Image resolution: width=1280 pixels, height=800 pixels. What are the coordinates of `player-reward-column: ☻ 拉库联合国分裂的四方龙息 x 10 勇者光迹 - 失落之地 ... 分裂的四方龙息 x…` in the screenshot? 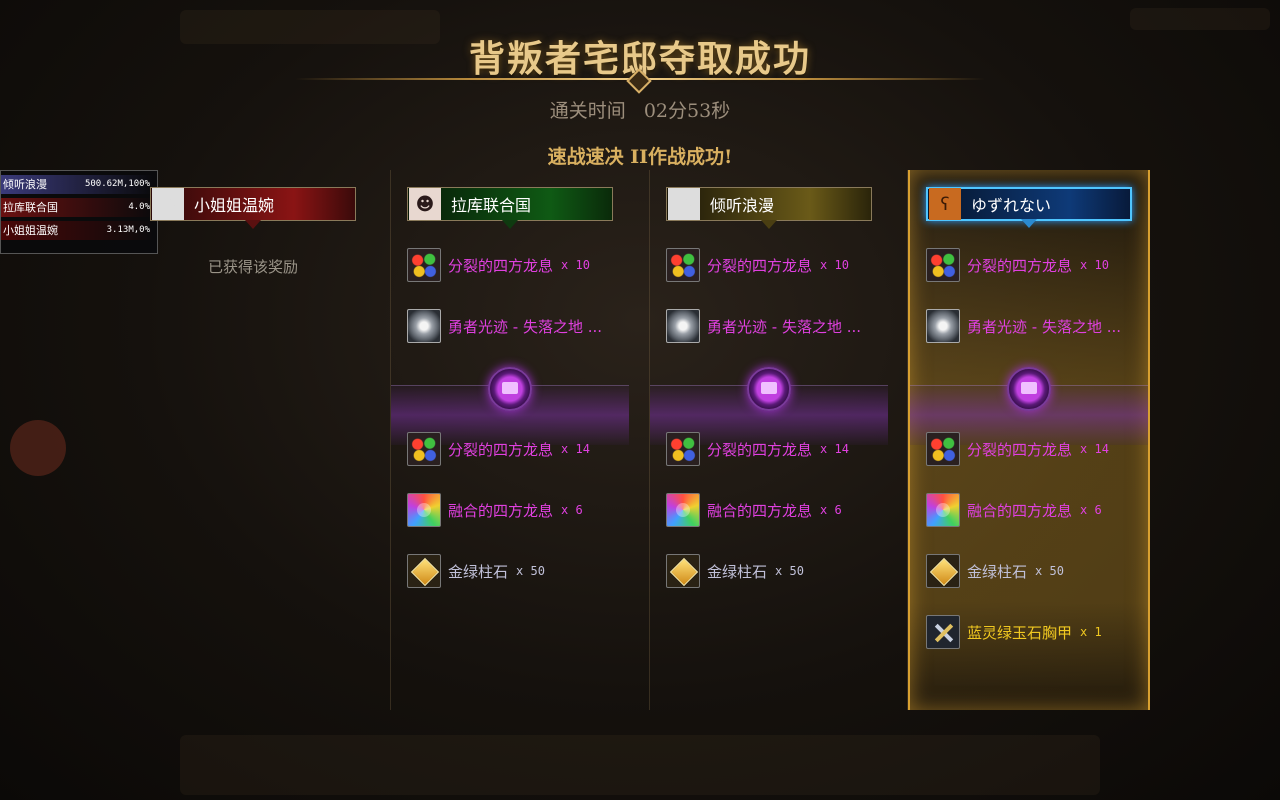 It's located at (510, 440).